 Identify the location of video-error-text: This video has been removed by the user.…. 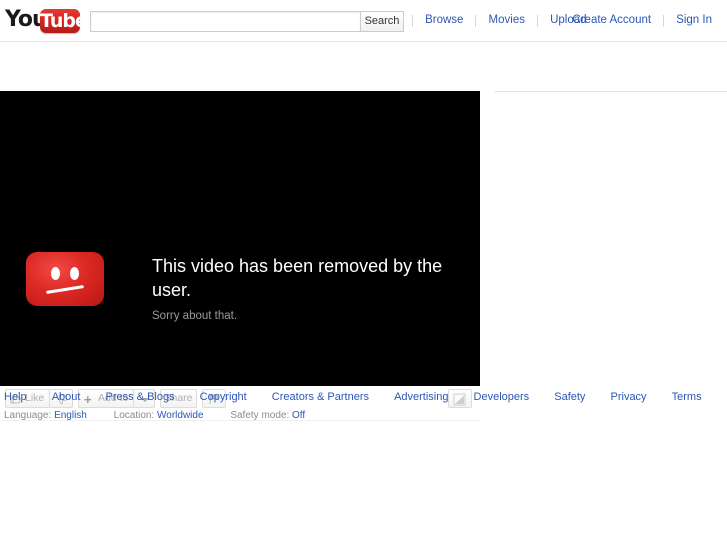
(302, 289).